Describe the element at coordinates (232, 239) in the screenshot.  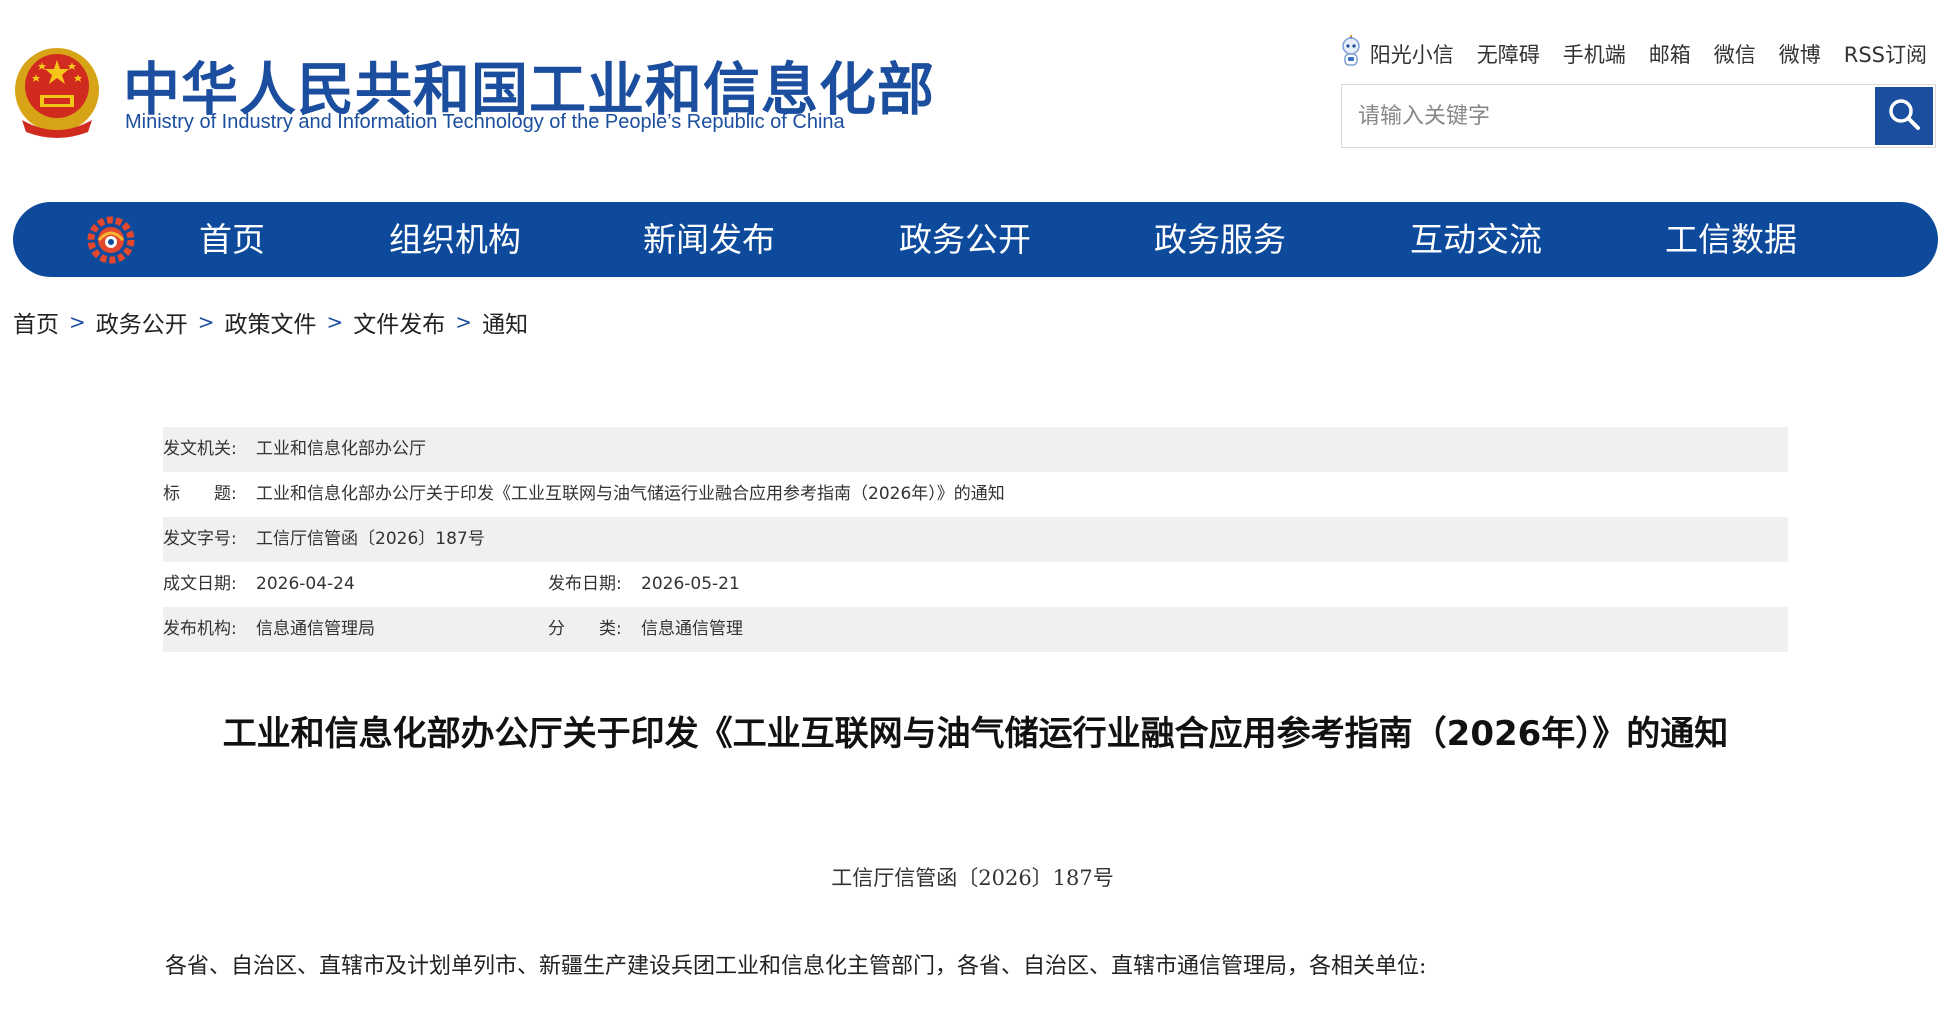
I see `nav-home: 首页` at that location.